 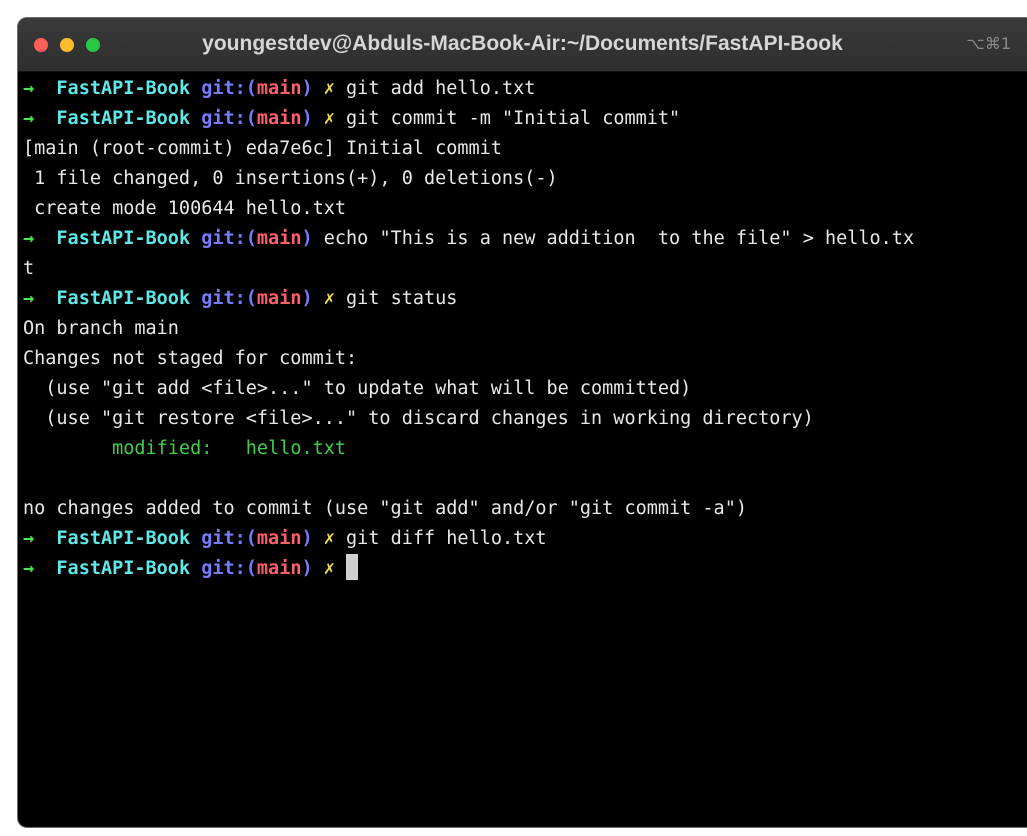 I want to click on output-line: create mode 100644 hello.txt, so click(x=185, y=208).